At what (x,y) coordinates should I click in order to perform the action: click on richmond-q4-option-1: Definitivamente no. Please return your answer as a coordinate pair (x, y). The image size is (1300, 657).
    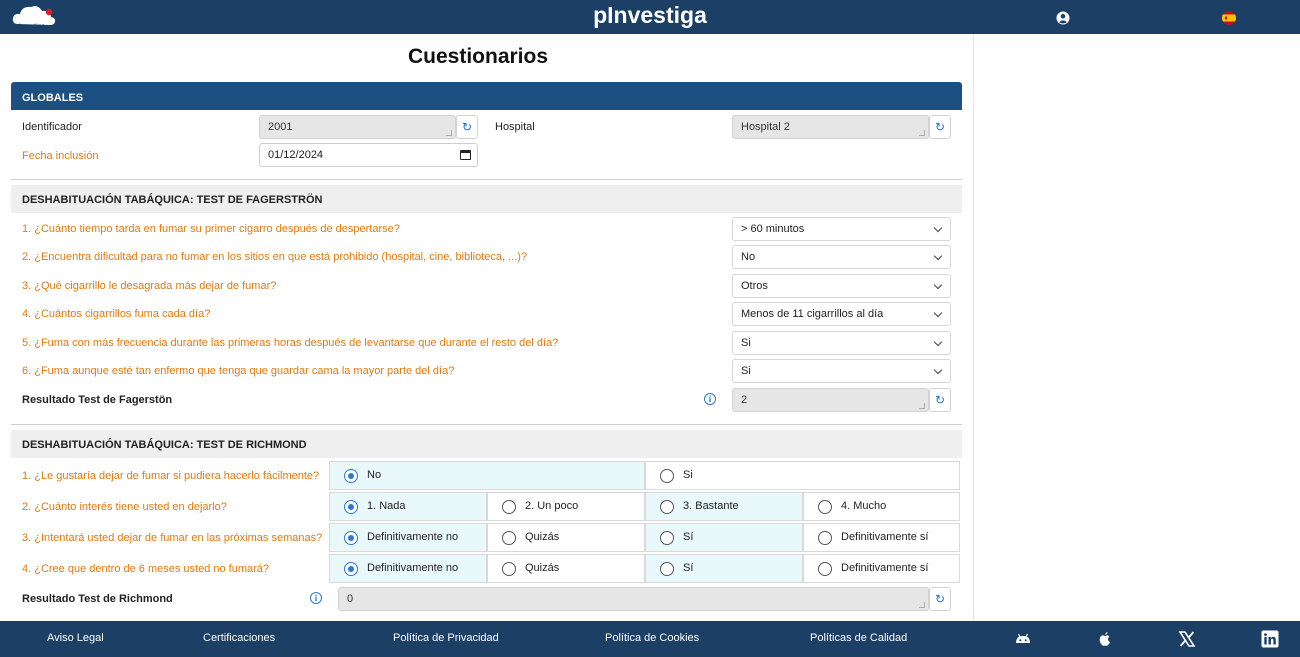
    Looking at the image, I should click on (408, 568).